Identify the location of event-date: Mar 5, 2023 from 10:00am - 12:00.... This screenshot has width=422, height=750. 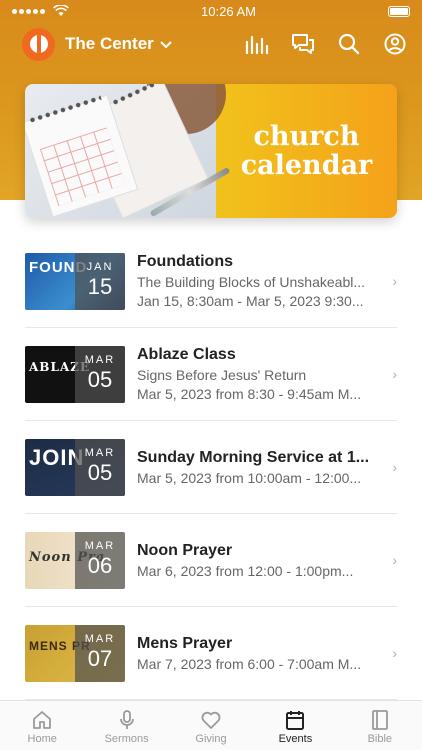
(249, 477).